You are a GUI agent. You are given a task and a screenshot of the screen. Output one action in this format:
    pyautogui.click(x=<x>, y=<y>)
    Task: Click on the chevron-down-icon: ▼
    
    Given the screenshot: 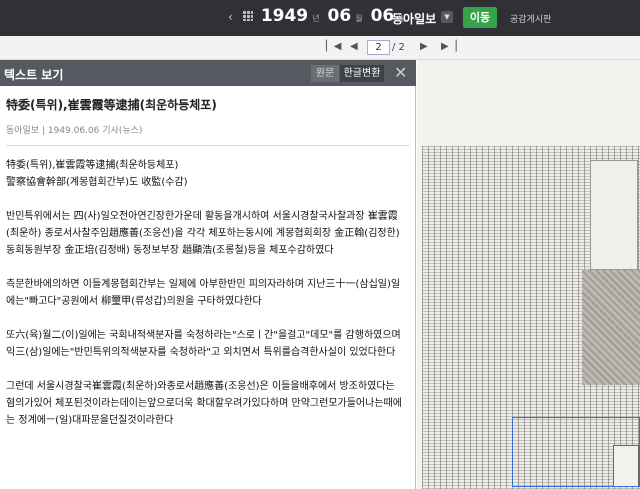 What is the action you would take?
    pyautogui.click(x=447, y=17)
    